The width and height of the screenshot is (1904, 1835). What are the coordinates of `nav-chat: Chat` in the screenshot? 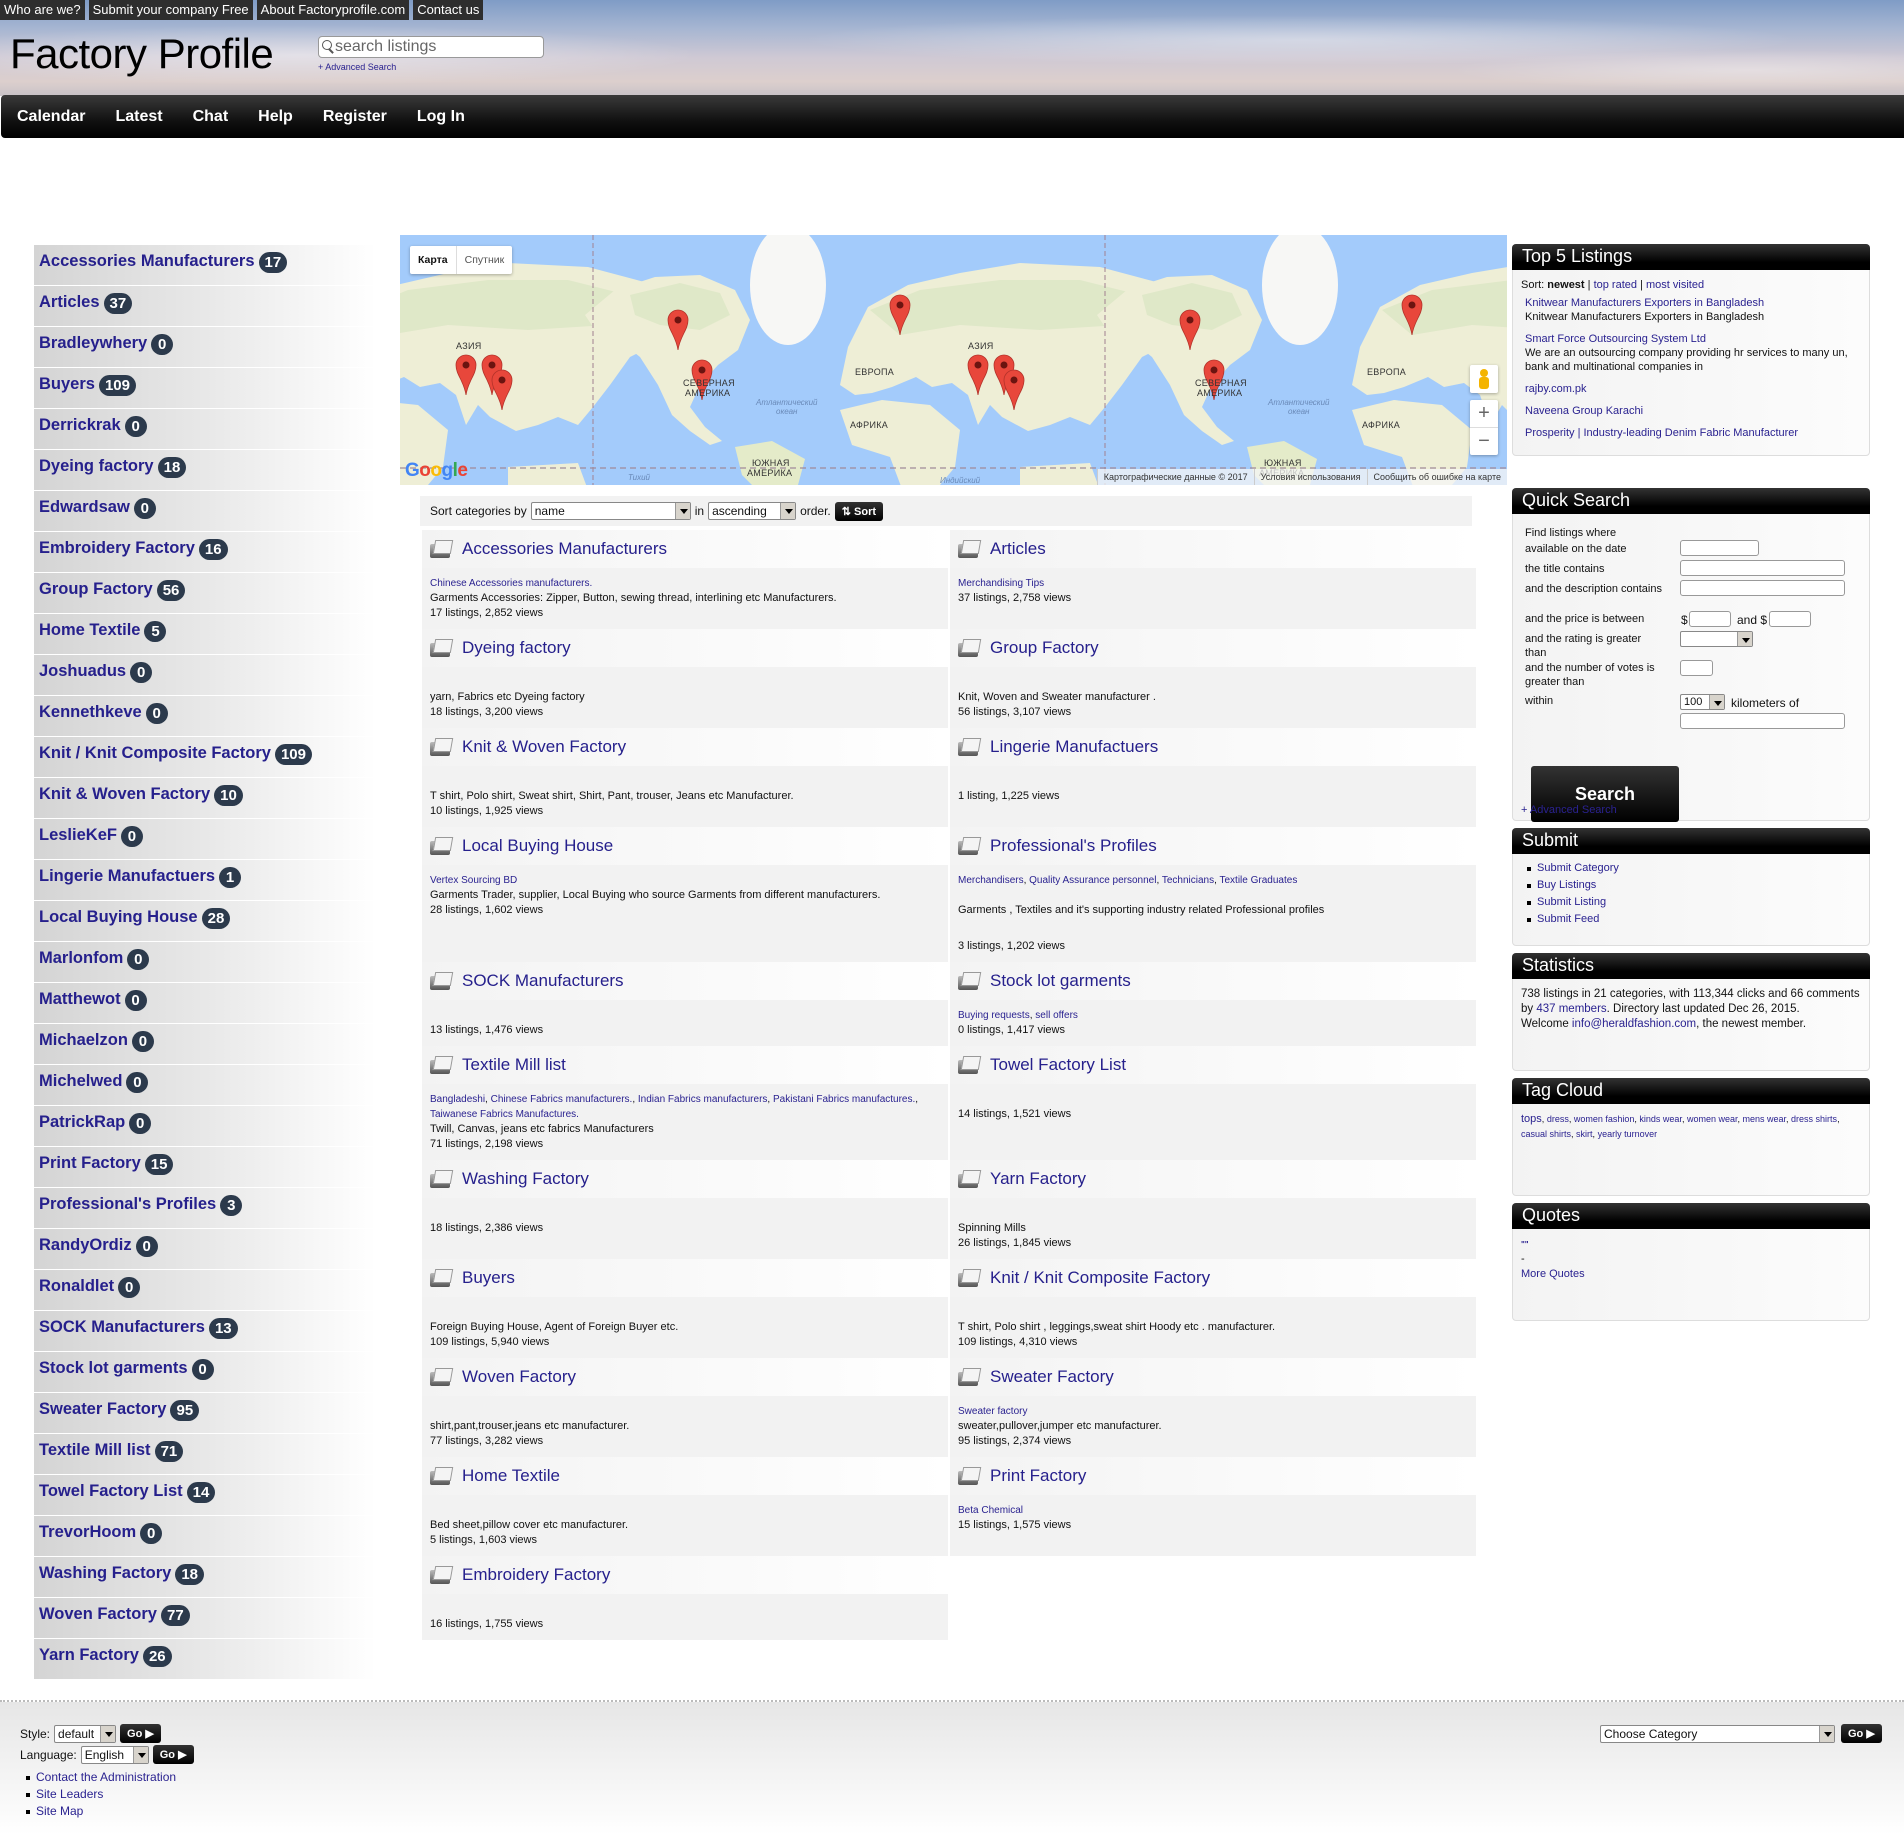 It's located at (211, 117).